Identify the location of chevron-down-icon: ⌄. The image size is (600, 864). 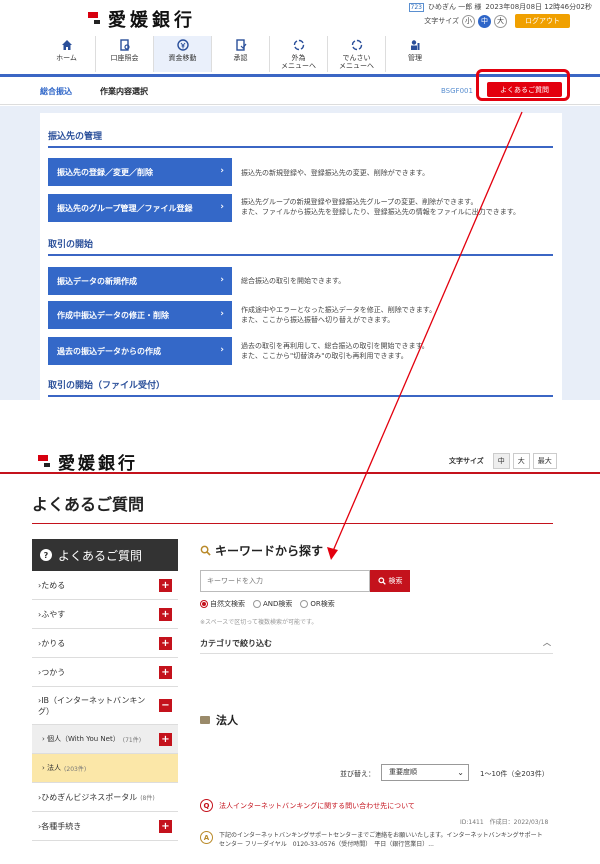
(460, 772).